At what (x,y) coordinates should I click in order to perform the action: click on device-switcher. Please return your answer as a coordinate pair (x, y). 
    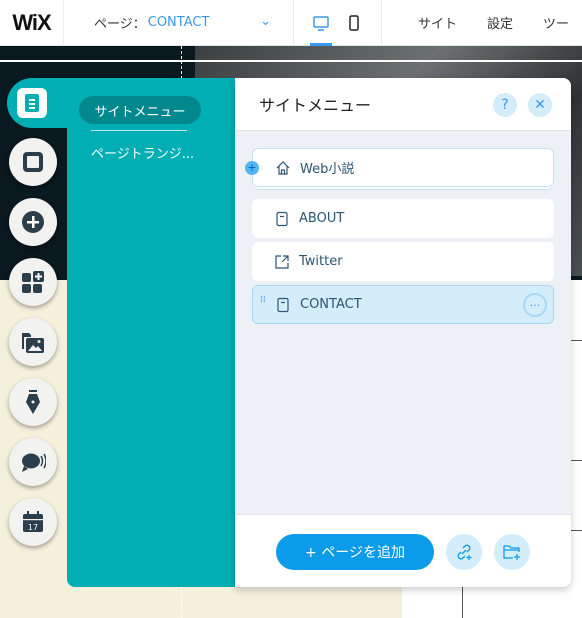
    Looking at the image, I should click on (338, 23).